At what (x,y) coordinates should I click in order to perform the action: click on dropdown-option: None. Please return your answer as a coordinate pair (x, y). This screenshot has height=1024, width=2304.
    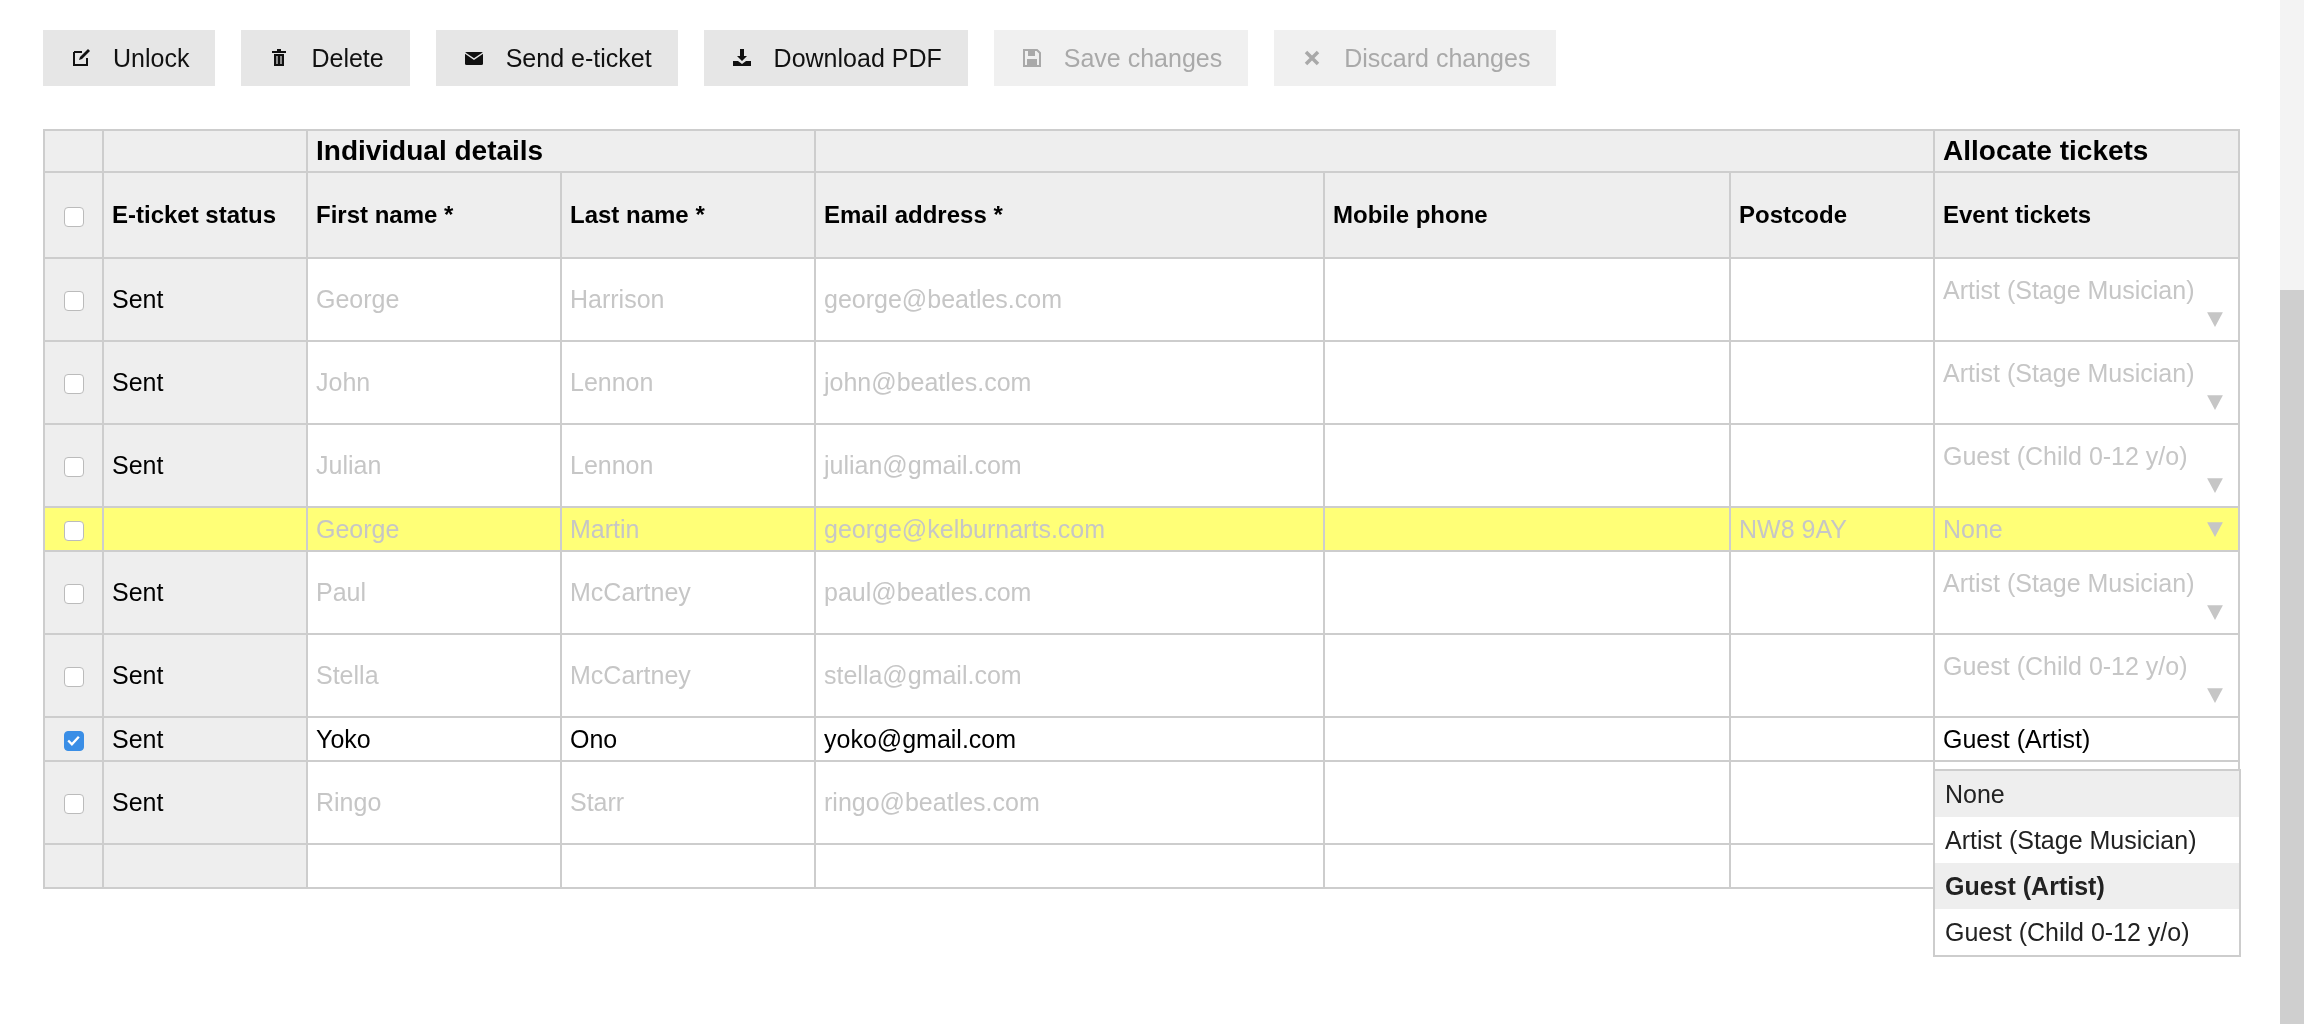
    Looking at the image, I should click on (2087, 794).